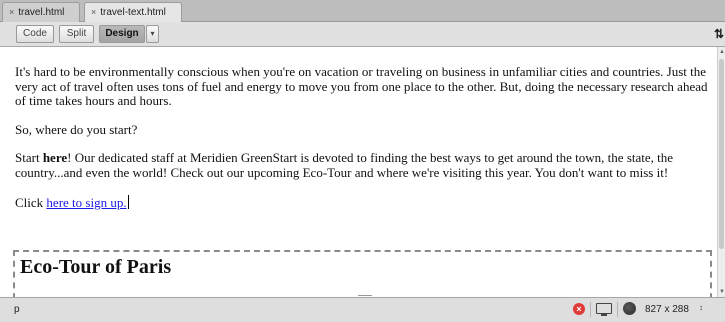 Image resolution: width=725 pixels, height=322 pixels. What do you see at coordinates (76, 34) in the screenshot?
I see `split-view-button: Split` at bounding box center [76, 34].